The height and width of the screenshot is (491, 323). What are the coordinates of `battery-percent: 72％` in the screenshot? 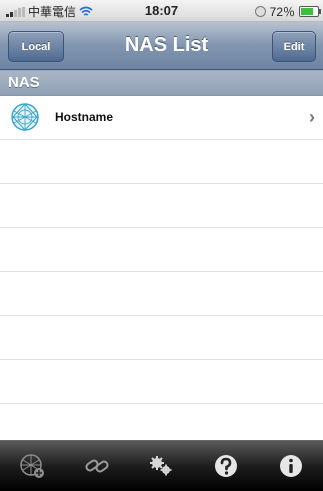 It's located at (282, 12).